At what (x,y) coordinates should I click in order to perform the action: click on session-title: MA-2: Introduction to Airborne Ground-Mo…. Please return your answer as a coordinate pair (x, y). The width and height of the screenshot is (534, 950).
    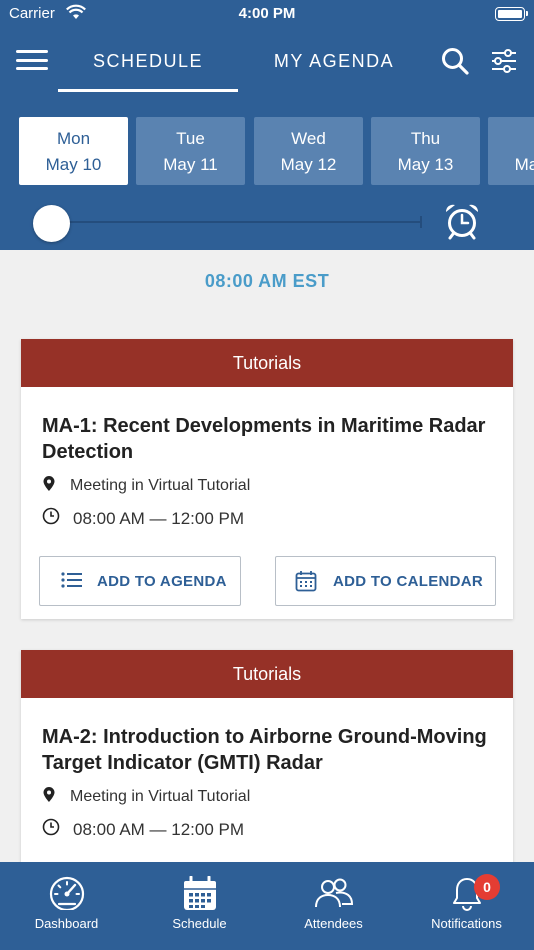
    Looking at the image, I should click on (267, 750).